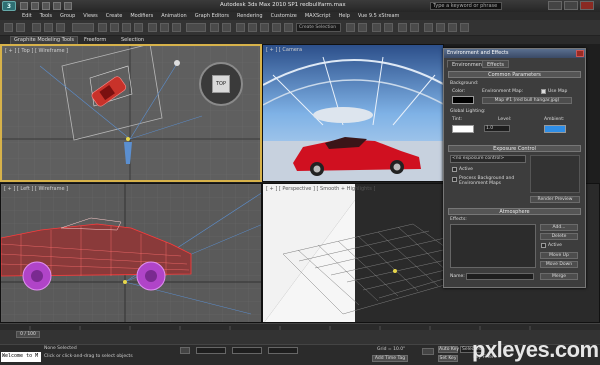 The width and height of the screenshot is (600, 365). What do you see at coordinates (463, 100) in the screenshot?
I see `background-color-swatch` at bounding box center [463, 100].